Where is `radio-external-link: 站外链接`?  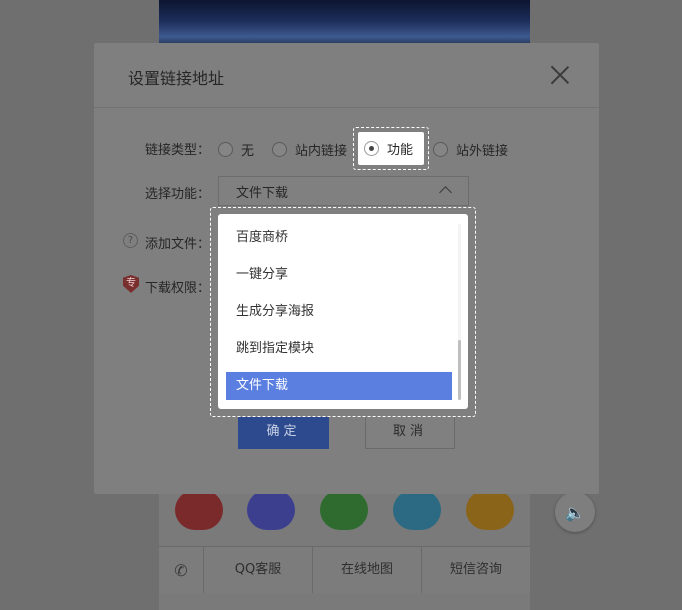 radio-external-link: 站外链接 is located at coordinates (470, 149).